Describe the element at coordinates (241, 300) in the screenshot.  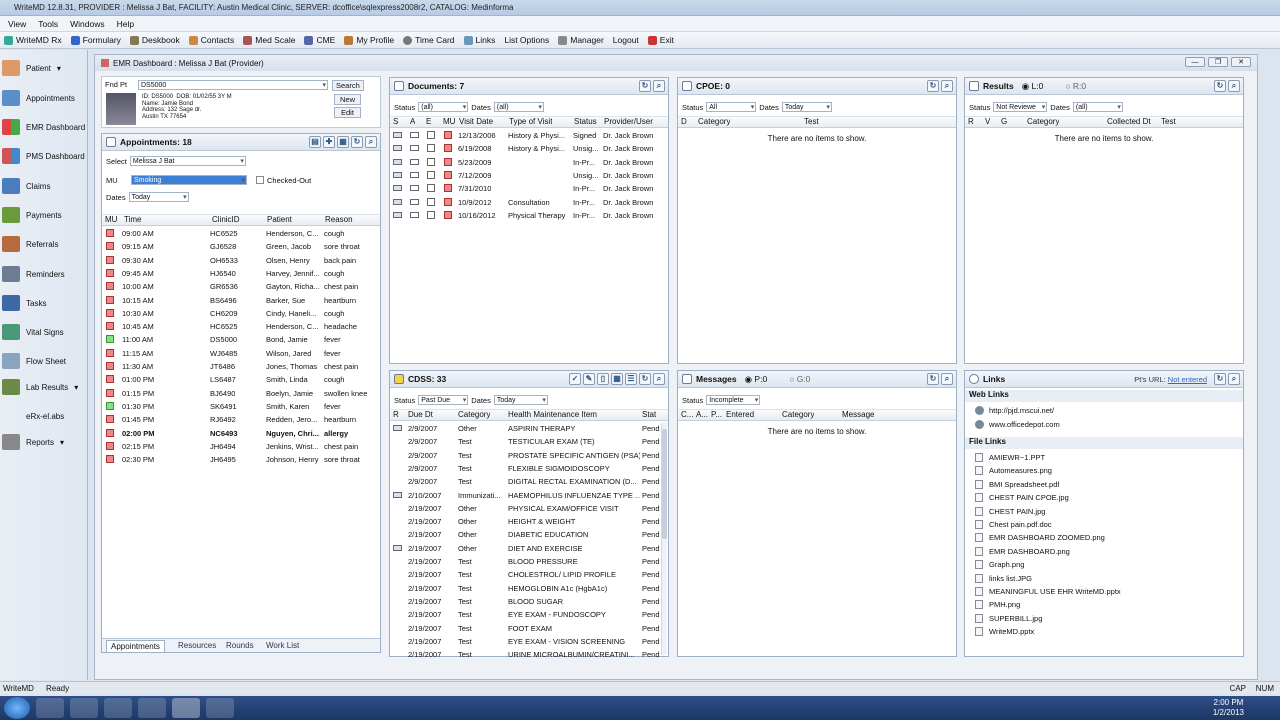
I see `appointment-row: 10:15 AM BS6496 Barker, Sue heartburn` at that location.